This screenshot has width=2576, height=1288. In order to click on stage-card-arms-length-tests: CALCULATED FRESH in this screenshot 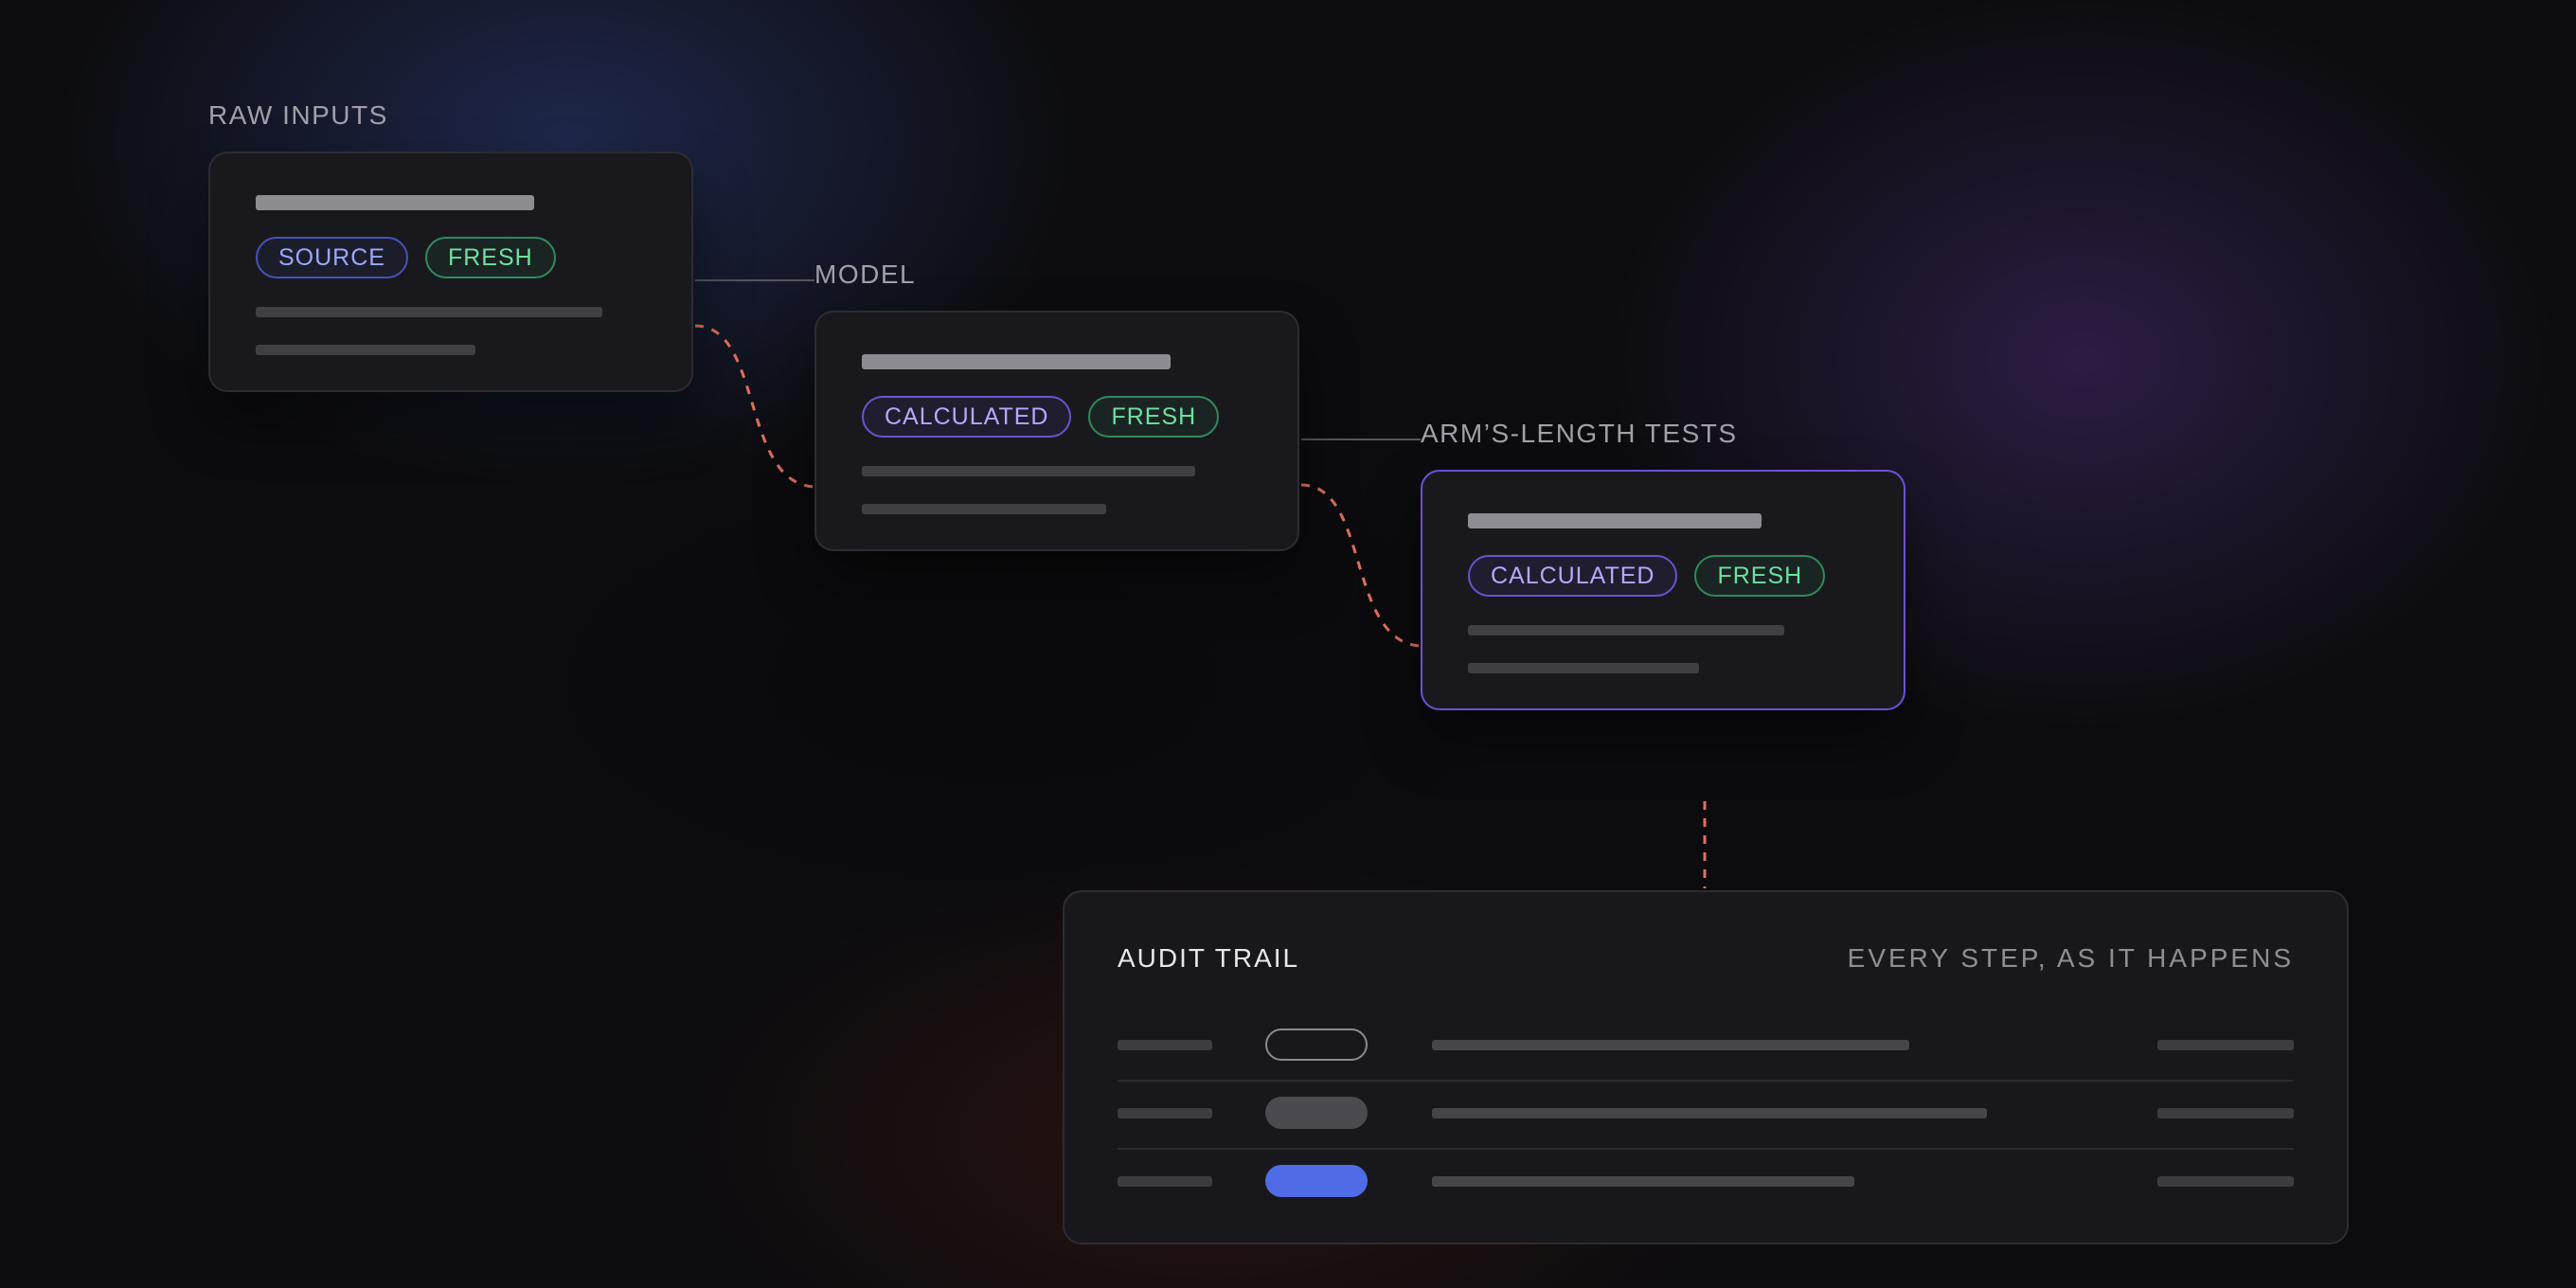, I will do `click(1663, 590)`.